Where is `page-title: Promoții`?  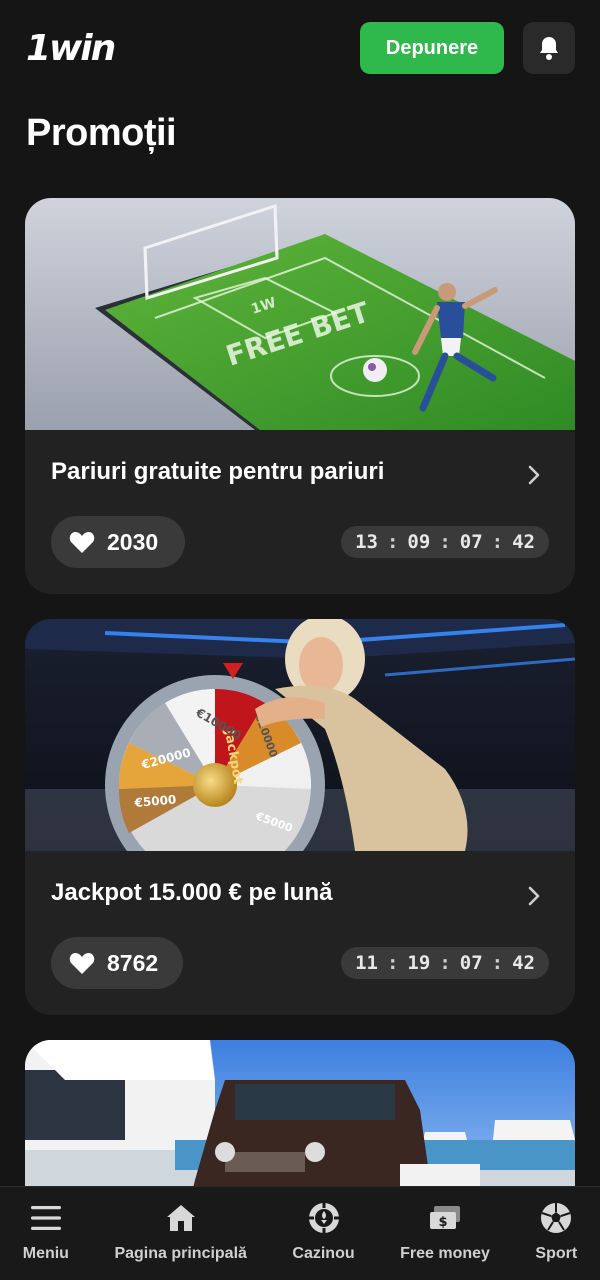
page-title: Promoții is located at coordinates (101, 133).